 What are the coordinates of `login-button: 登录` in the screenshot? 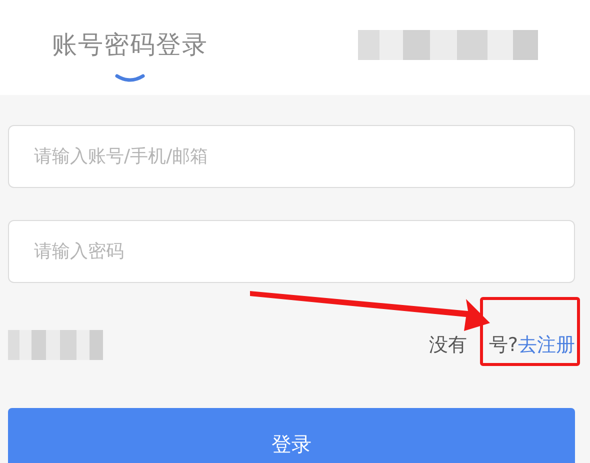 It's located at (291, 435).